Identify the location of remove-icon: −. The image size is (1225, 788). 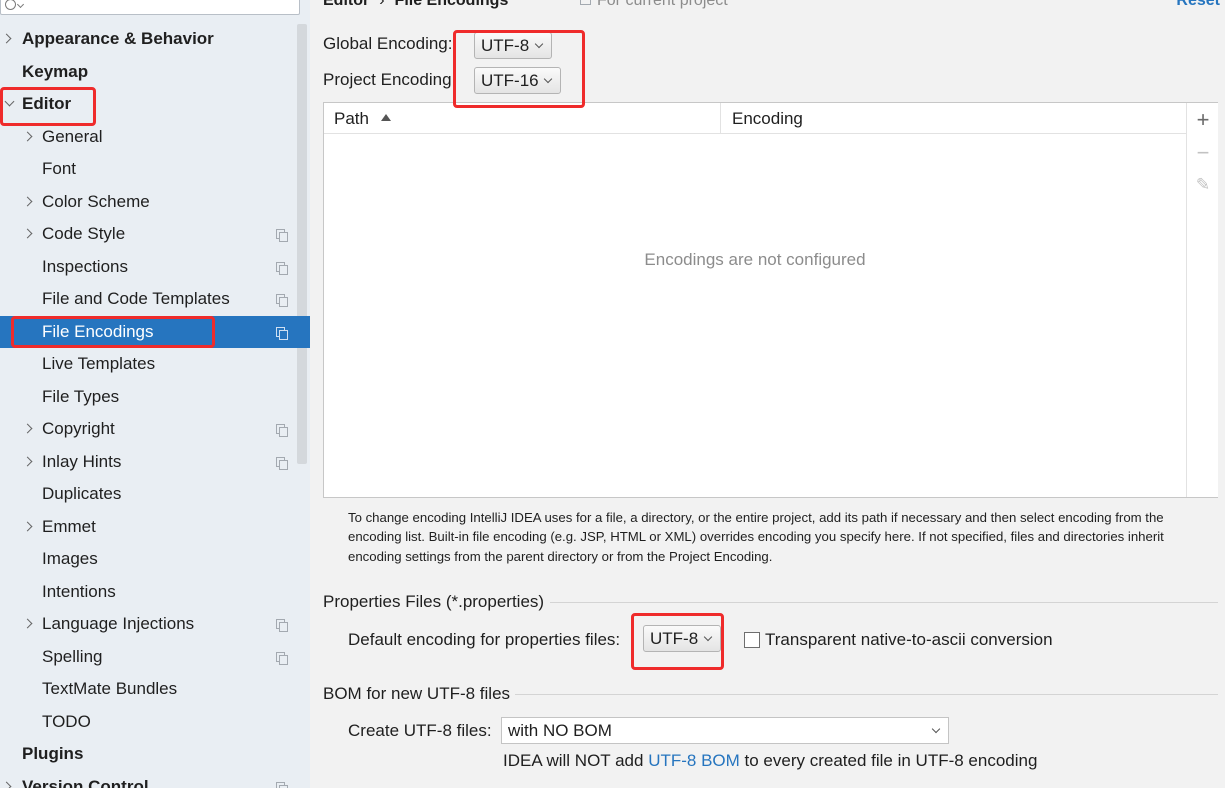
(1203, 153).